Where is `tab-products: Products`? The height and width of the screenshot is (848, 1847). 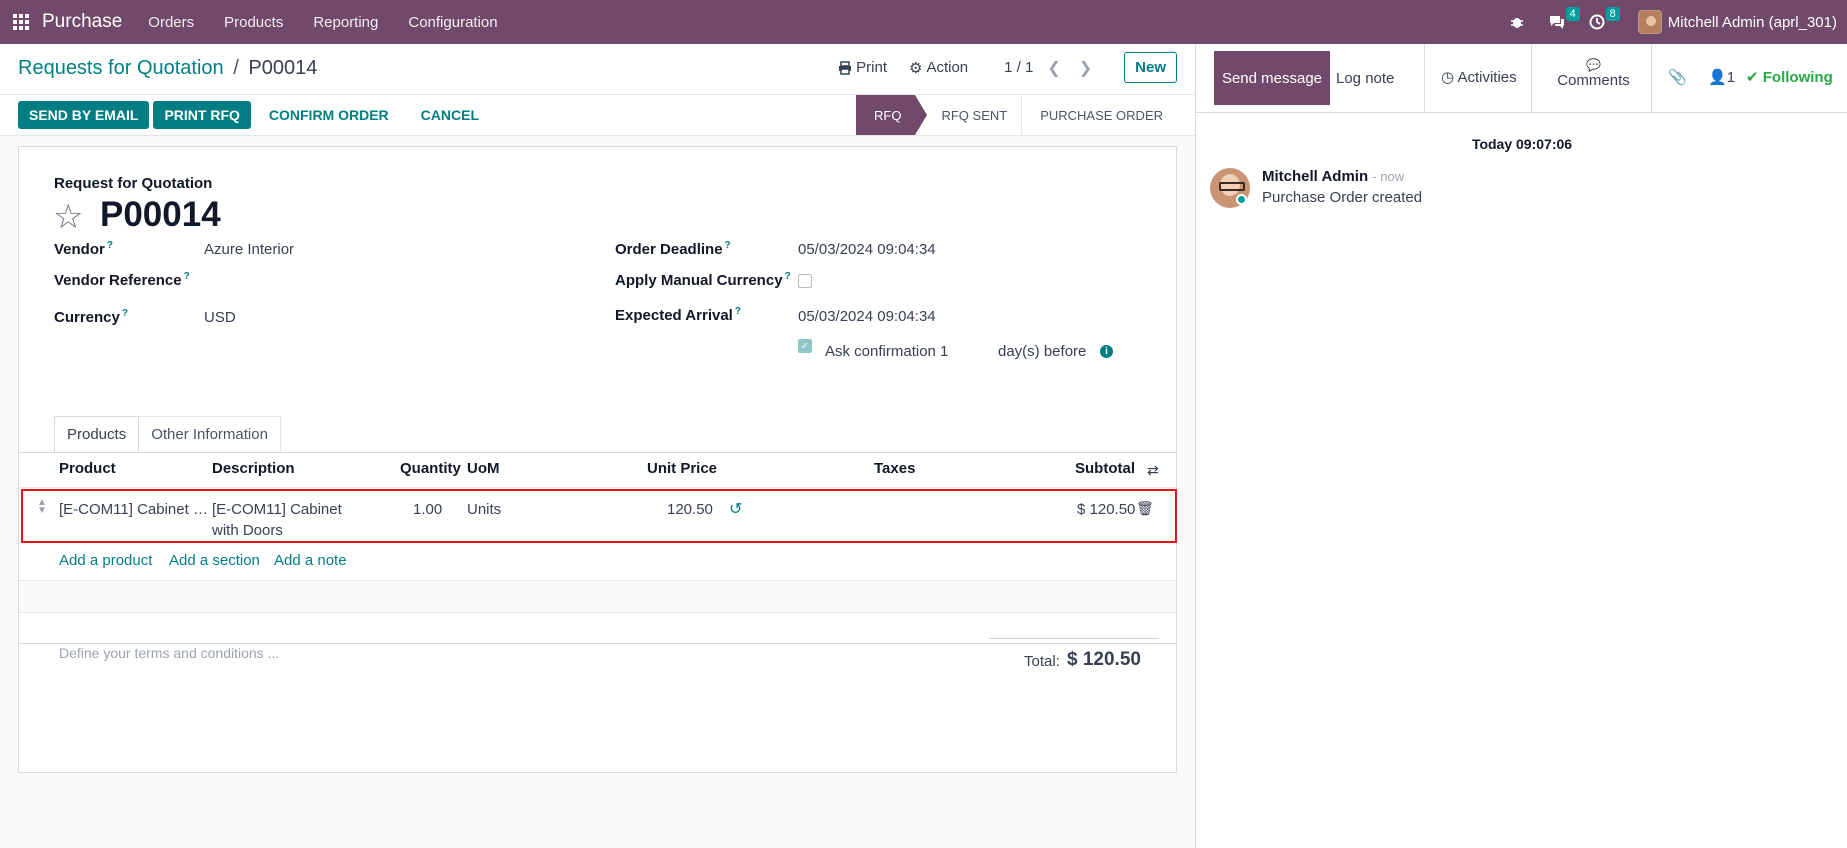 tab-products: Products is located at coordinates (97, 434).